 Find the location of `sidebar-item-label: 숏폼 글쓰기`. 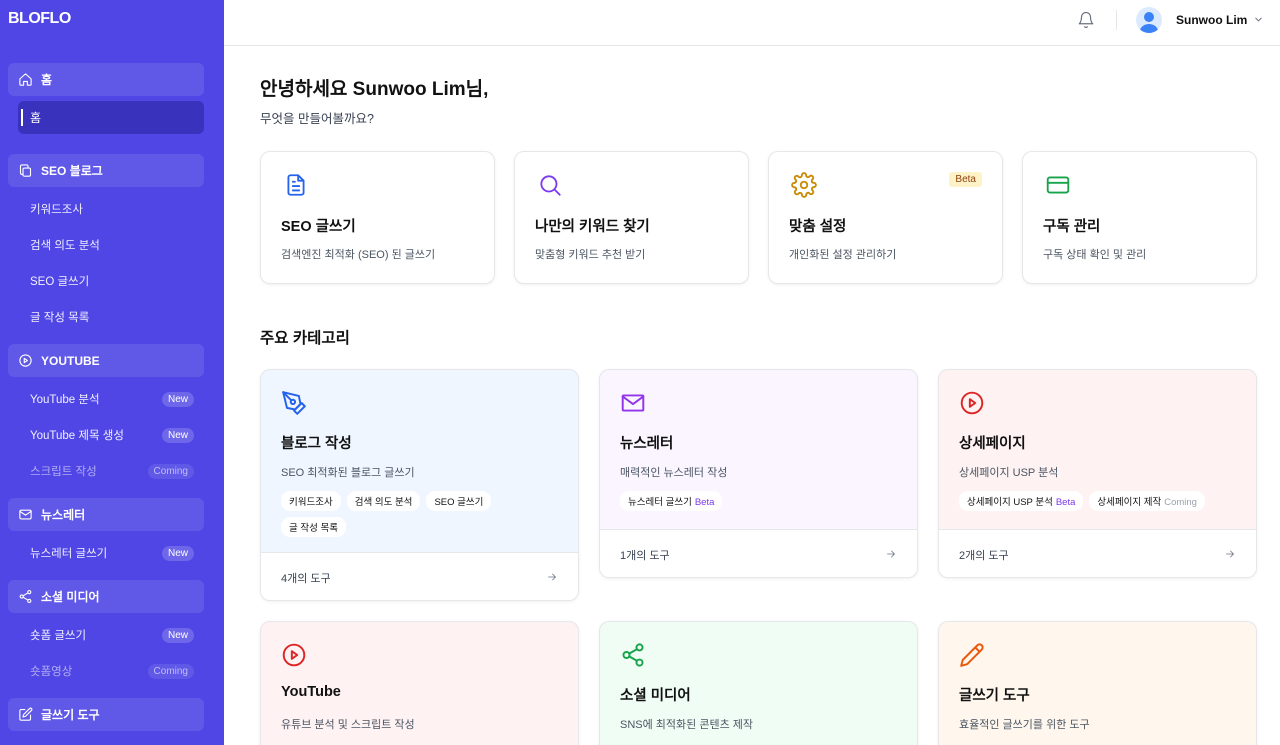

sidebar-item-label: 숏폼 글쓰기 is located at coordinates (58, 636).